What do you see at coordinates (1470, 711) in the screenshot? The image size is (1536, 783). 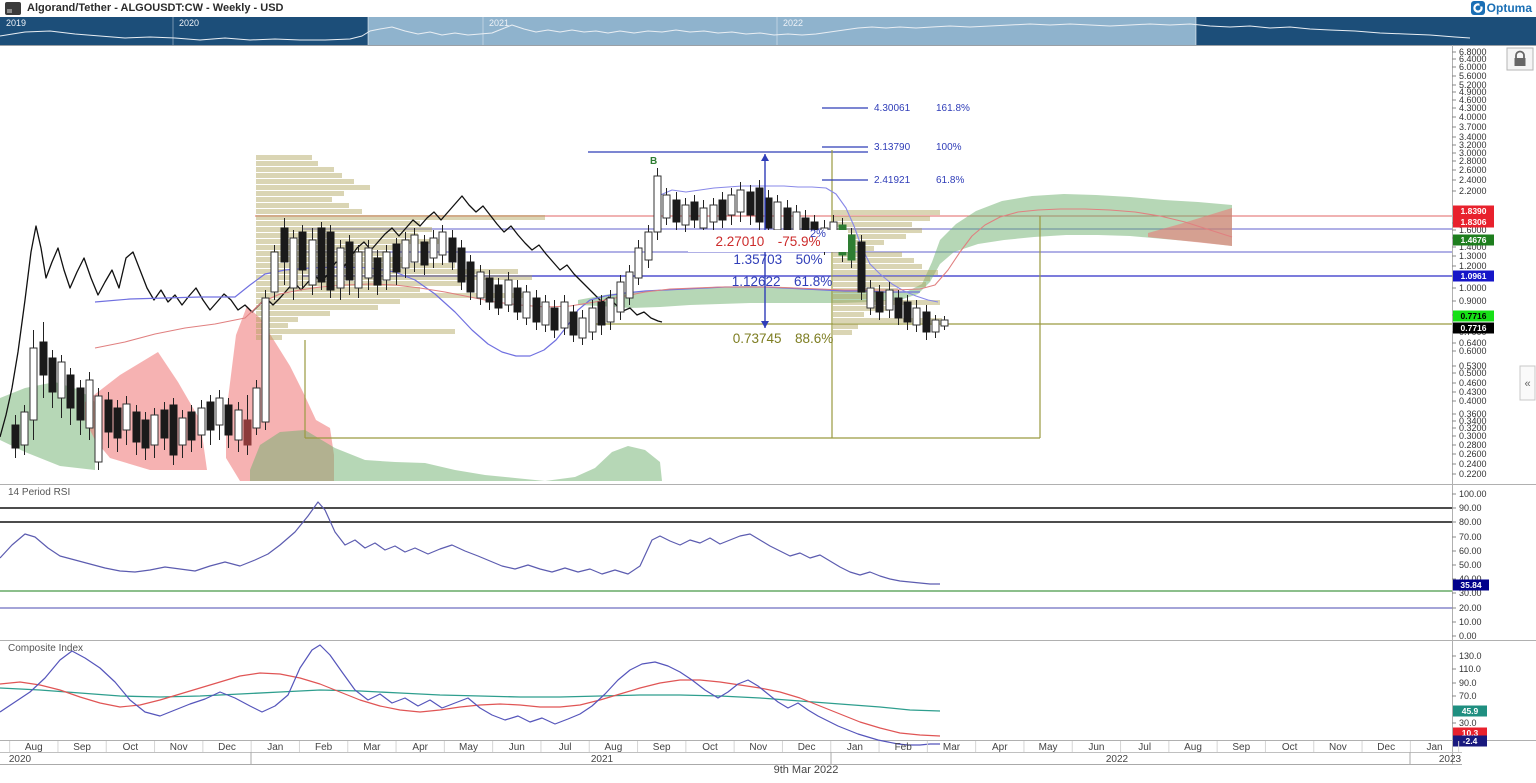 I see `svg-text: 45.9` at bounding box center [1470, 711].